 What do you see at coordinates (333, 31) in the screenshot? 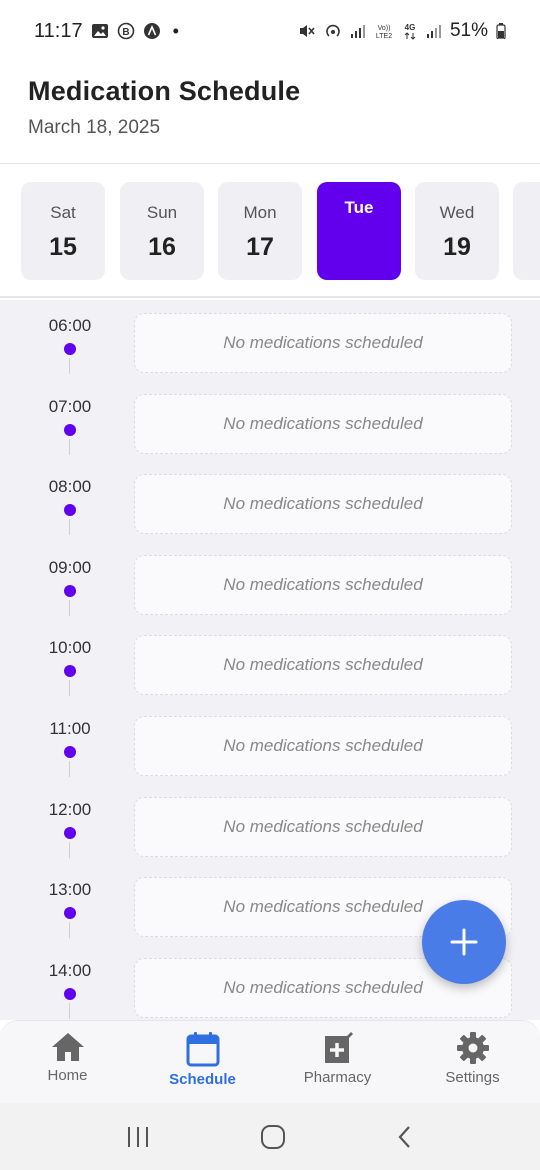
I see `hotspot-icon` at bounding box center [333, 31].